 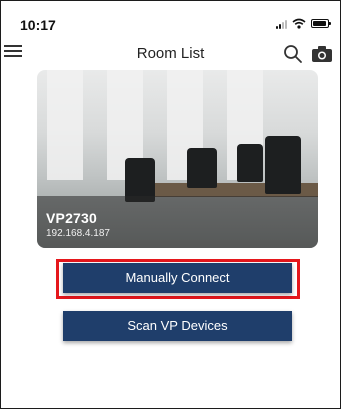 I want to click on room-name: VP2730, so click(x=72, y=218).